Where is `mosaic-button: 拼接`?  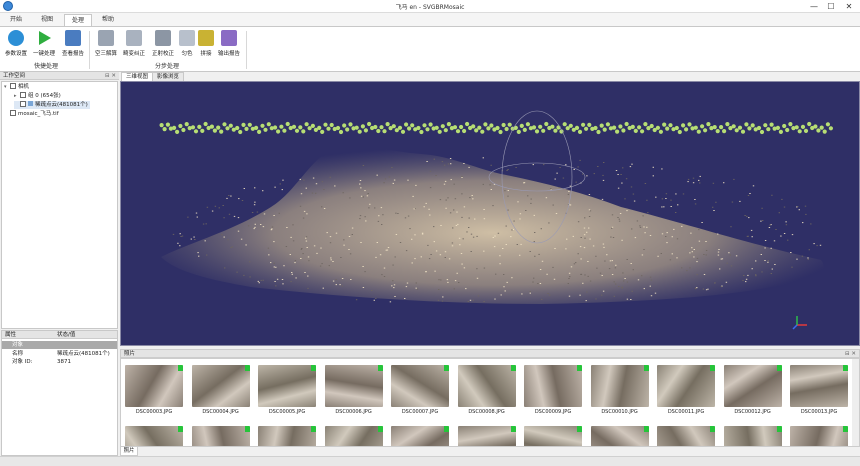
mosaic-button: 拼接 is located at coordinates (206, 45).